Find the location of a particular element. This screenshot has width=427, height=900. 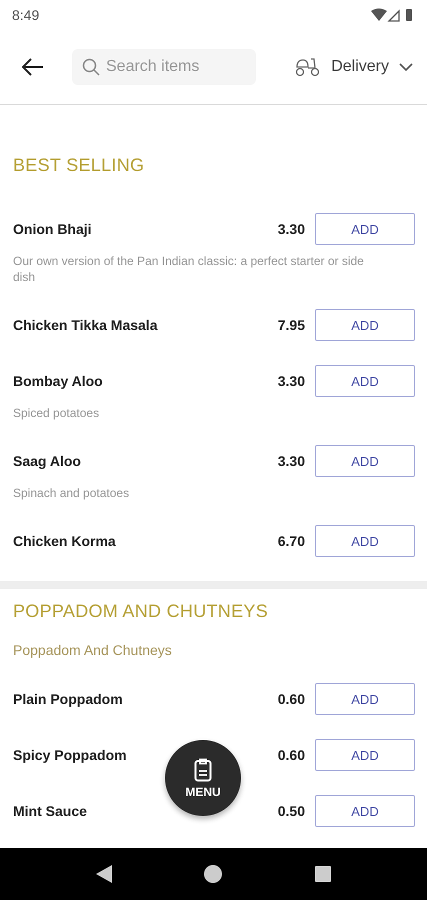

scooter-icon is located at coordinates (308, 67).